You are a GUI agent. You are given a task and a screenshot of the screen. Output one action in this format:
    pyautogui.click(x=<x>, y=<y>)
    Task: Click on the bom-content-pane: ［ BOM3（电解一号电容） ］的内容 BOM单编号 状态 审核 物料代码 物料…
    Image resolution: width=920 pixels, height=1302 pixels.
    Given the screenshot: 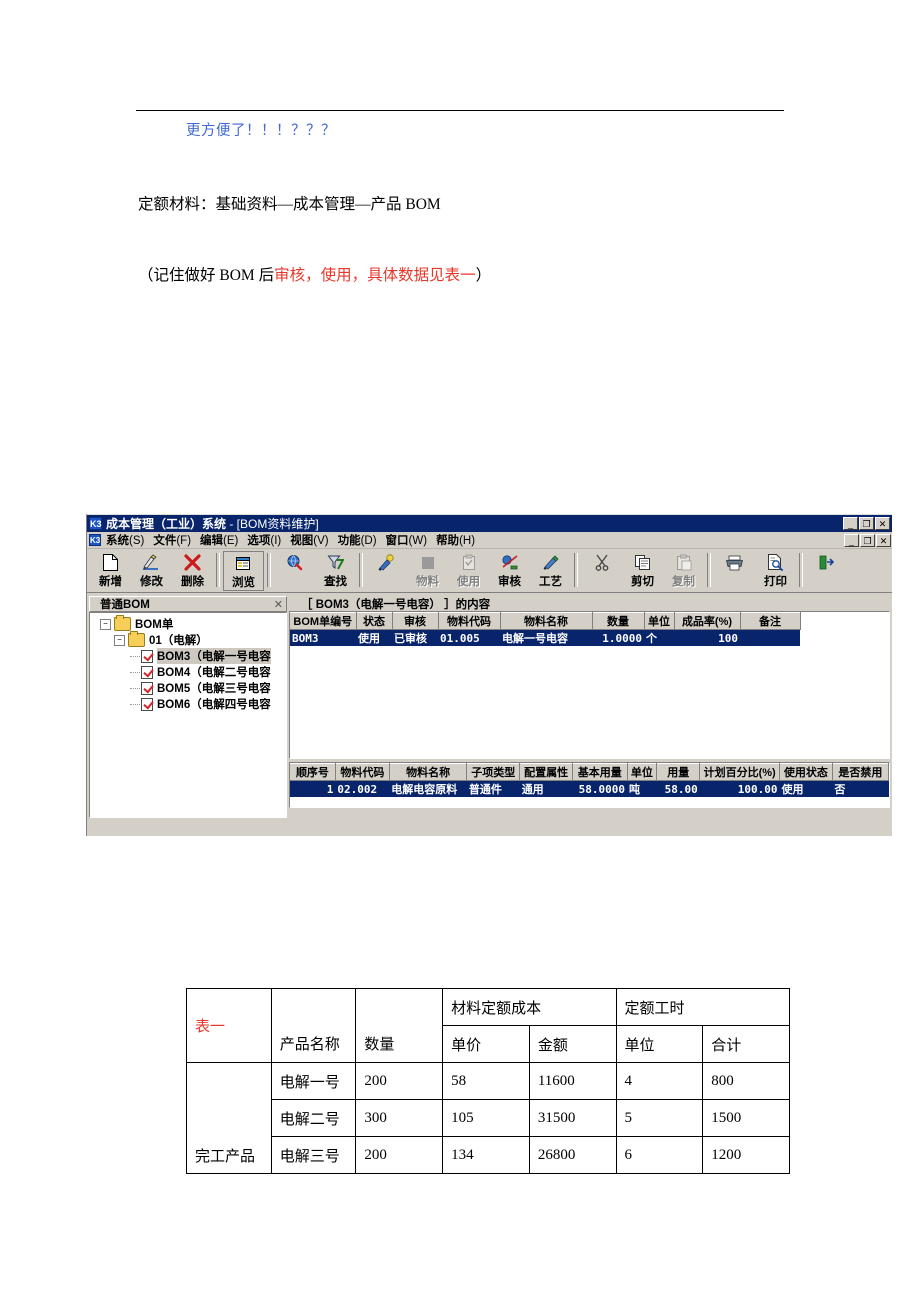 What is the action you would take?
    pyautogui.click(x=589, y=707)
    